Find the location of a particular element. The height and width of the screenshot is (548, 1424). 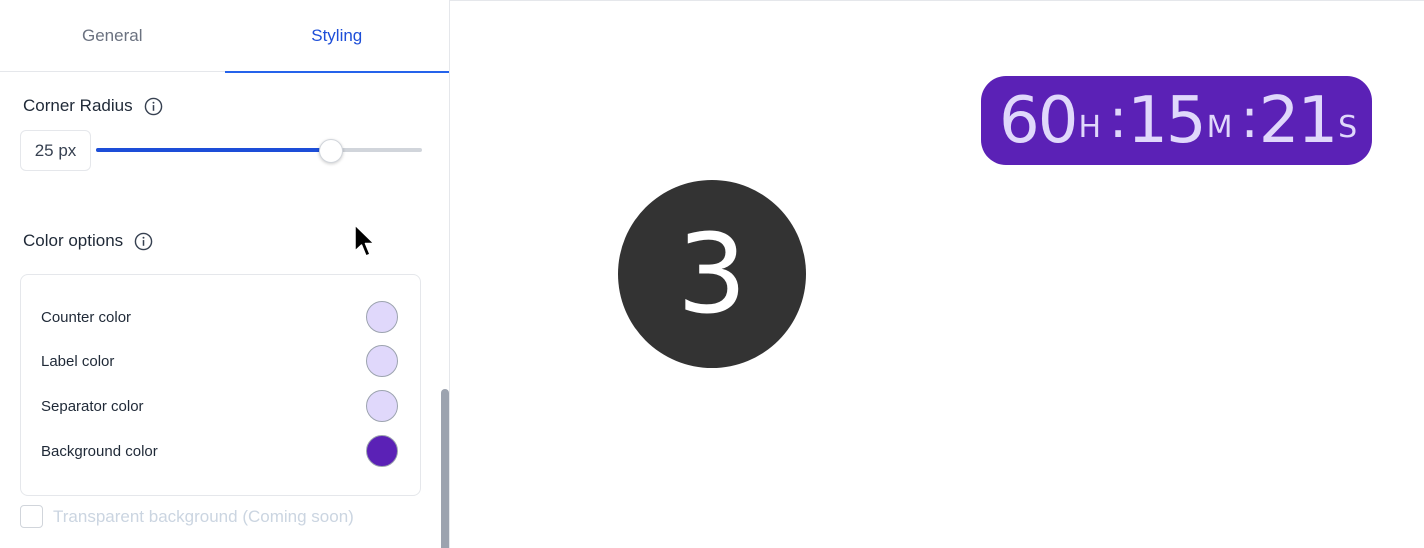

step-number: 3 is located at coordinates (712, 274).